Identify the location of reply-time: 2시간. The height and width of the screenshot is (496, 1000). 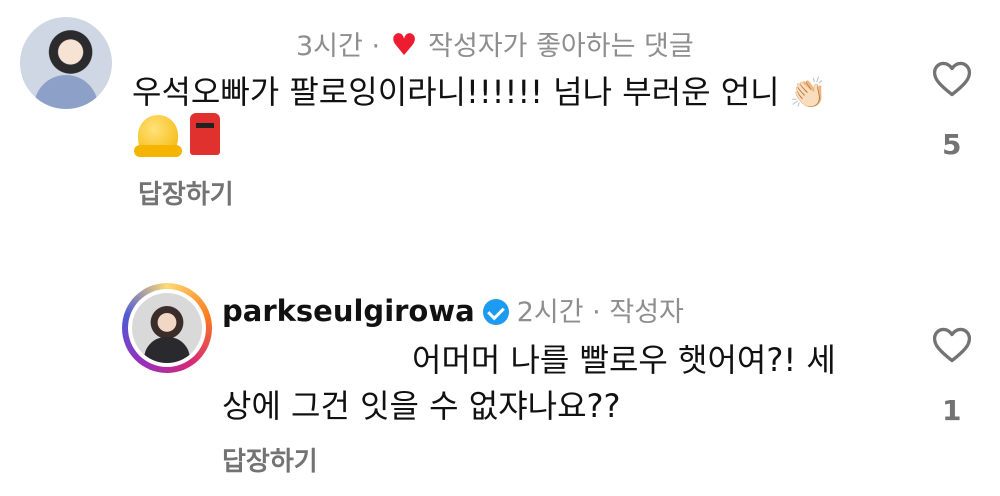
(550, 312).